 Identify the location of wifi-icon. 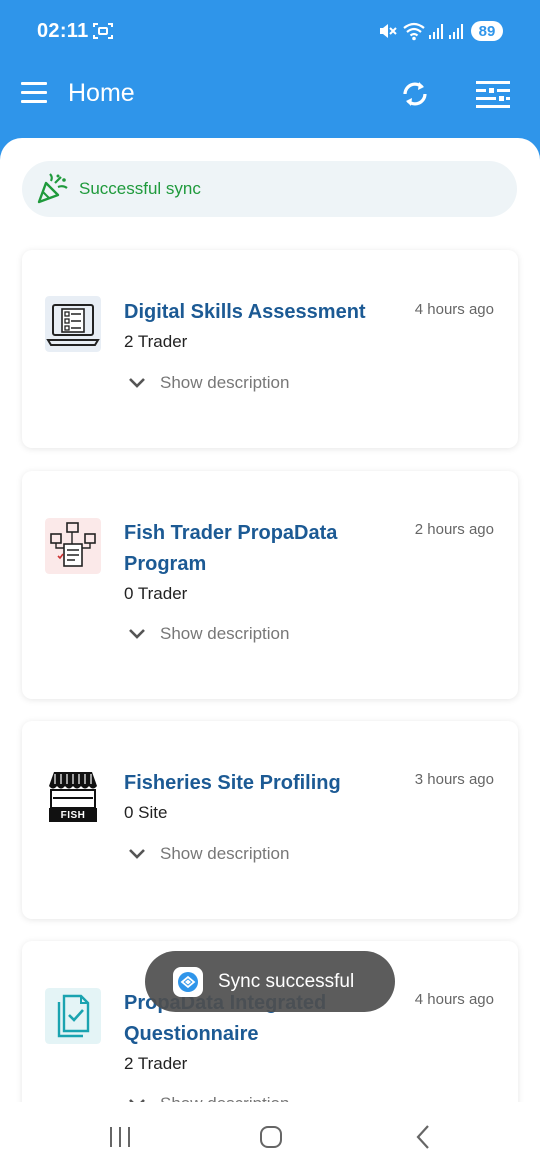
(414, 31).